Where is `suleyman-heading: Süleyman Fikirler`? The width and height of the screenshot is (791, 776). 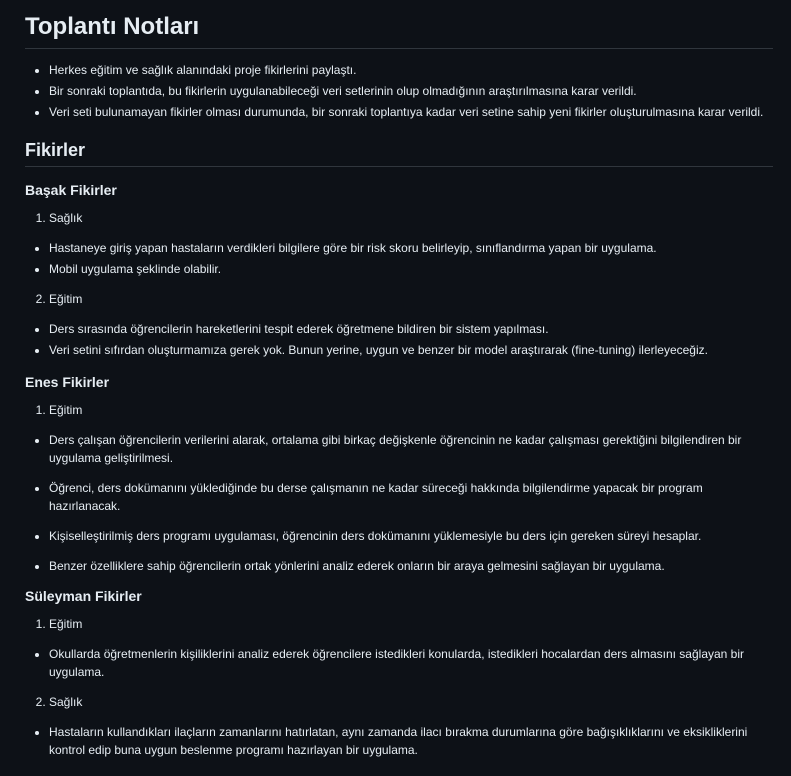 suleyman-heading: Süleyman Fikirler is located at coordinates (83, 596).